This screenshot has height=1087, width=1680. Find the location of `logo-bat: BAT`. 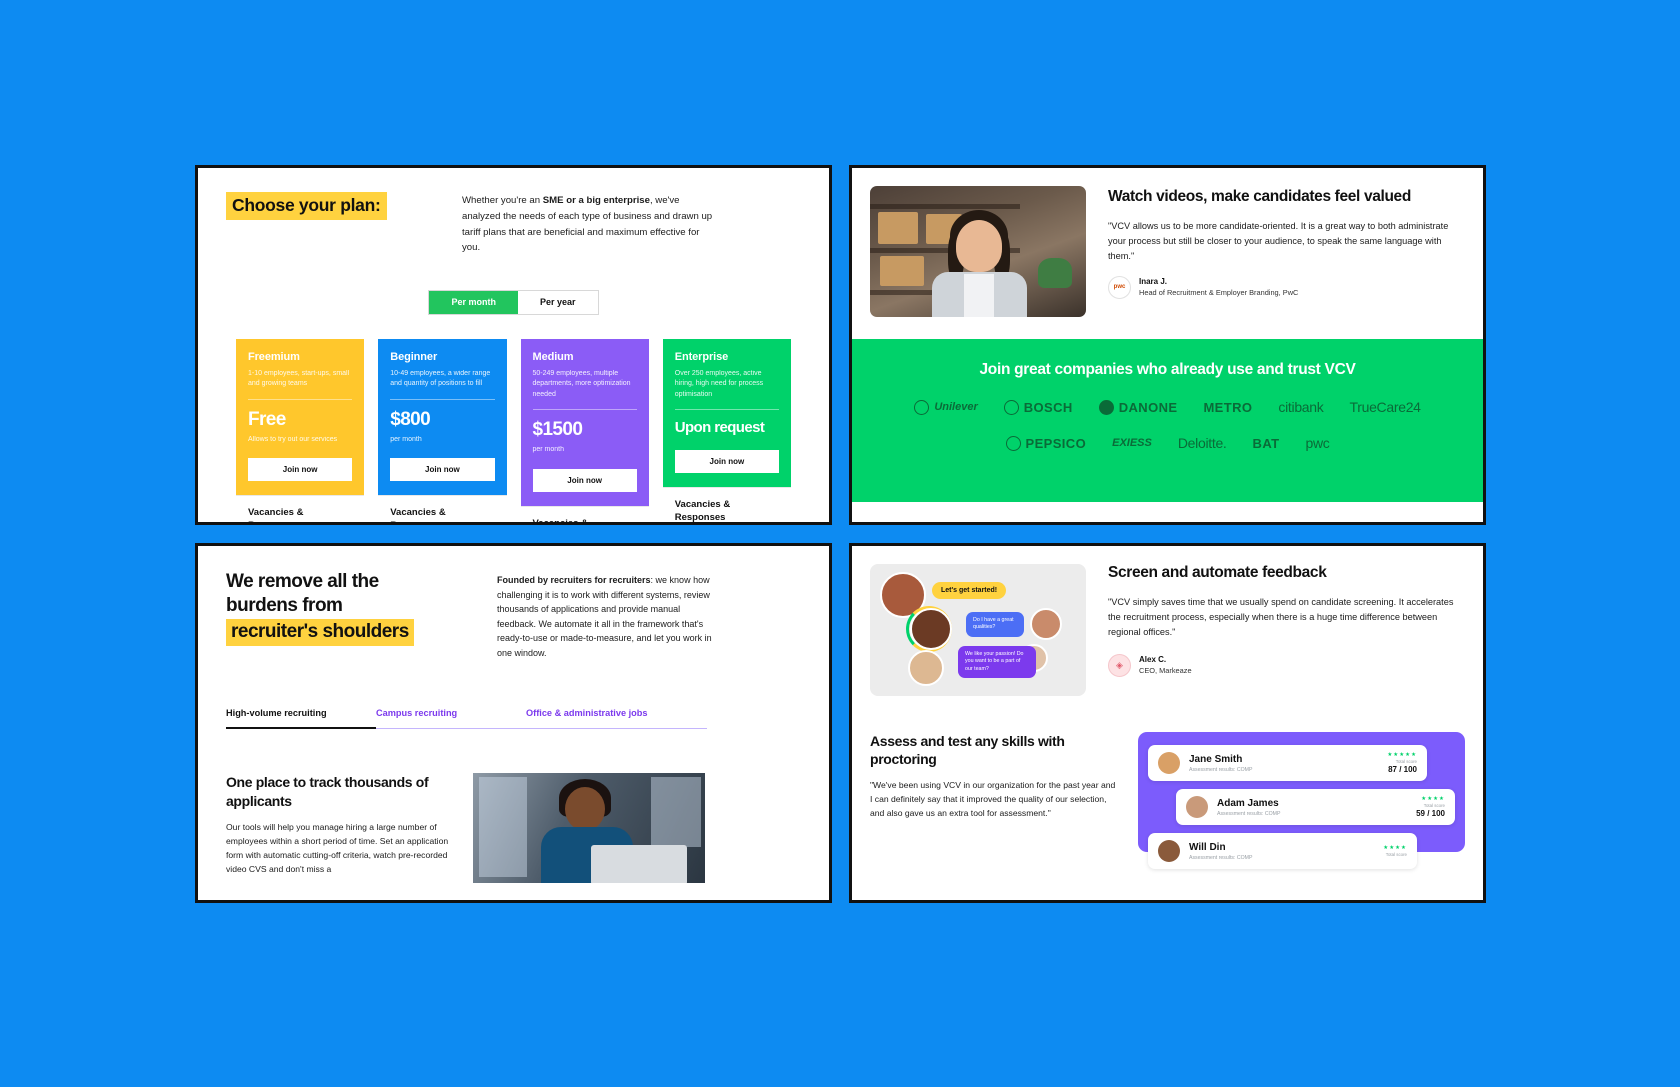

logo-bat: BAT is located at coordinates (1266, 443).